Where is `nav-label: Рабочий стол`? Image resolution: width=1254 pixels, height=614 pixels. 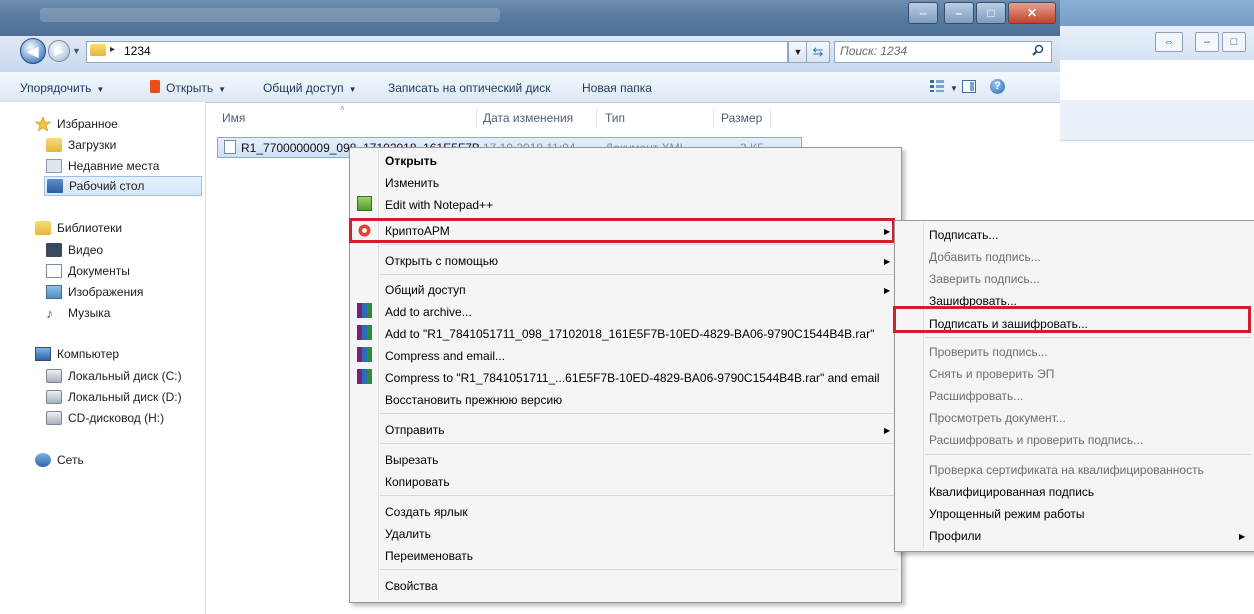 nav-label: Рабочий стол is located at coordinates (107, 186).